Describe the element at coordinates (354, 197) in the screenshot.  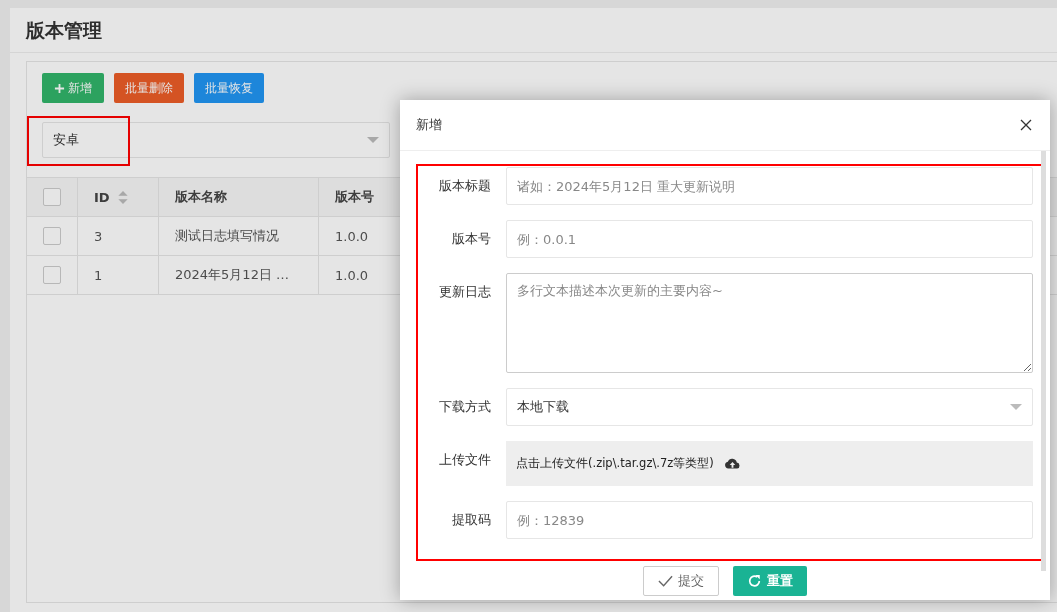
I see `column-header: 版本号` at that location.